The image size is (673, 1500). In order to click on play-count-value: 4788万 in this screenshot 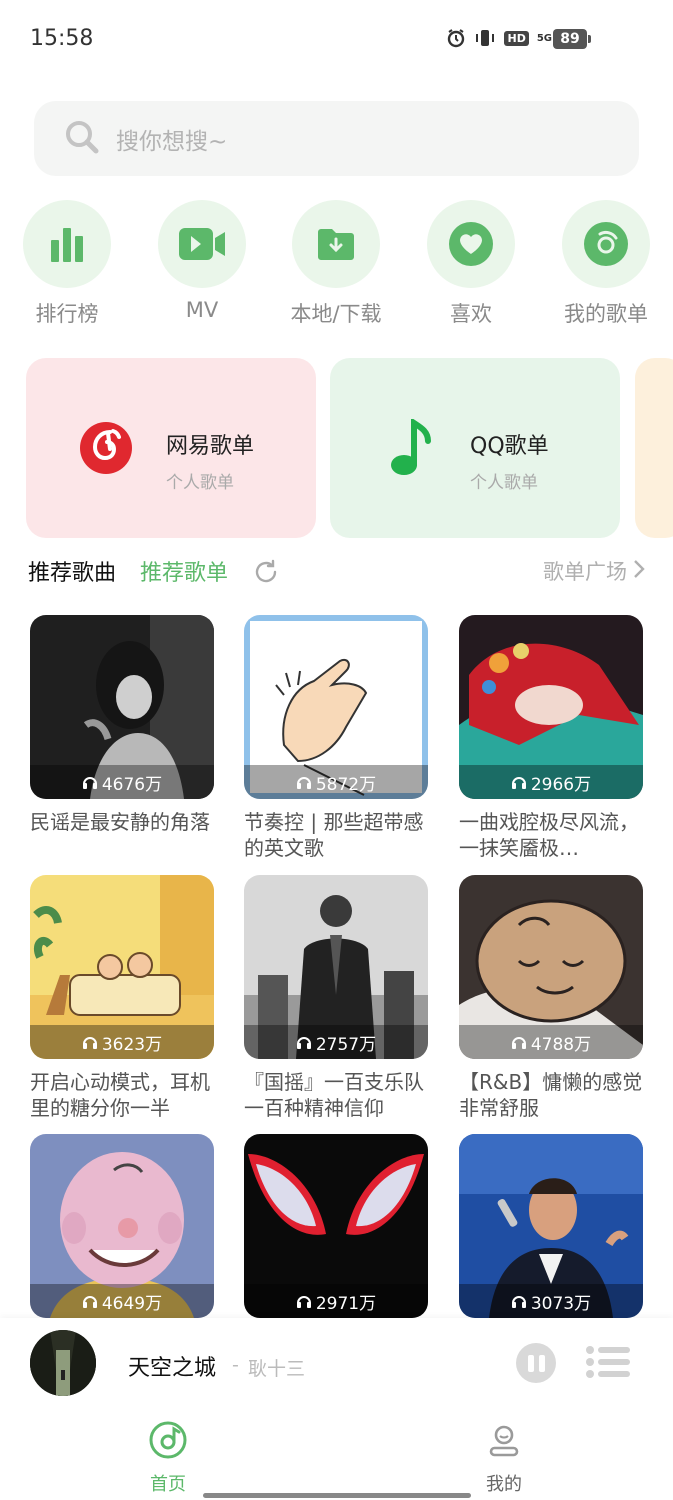, I will do `click(561, 1044)`.